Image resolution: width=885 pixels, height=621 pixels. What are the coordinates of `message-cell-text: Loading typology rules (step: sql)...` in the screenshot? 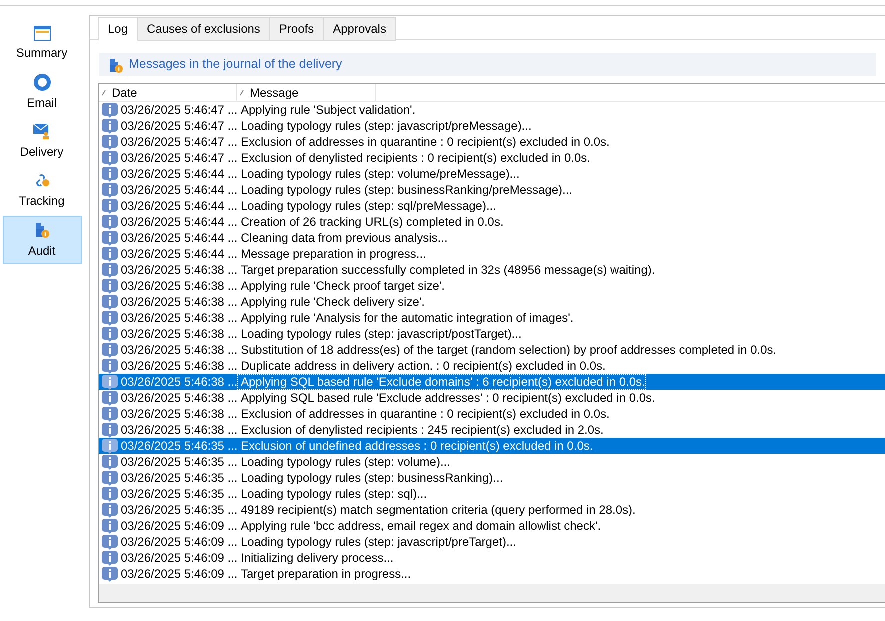 It's located at (334, 494).